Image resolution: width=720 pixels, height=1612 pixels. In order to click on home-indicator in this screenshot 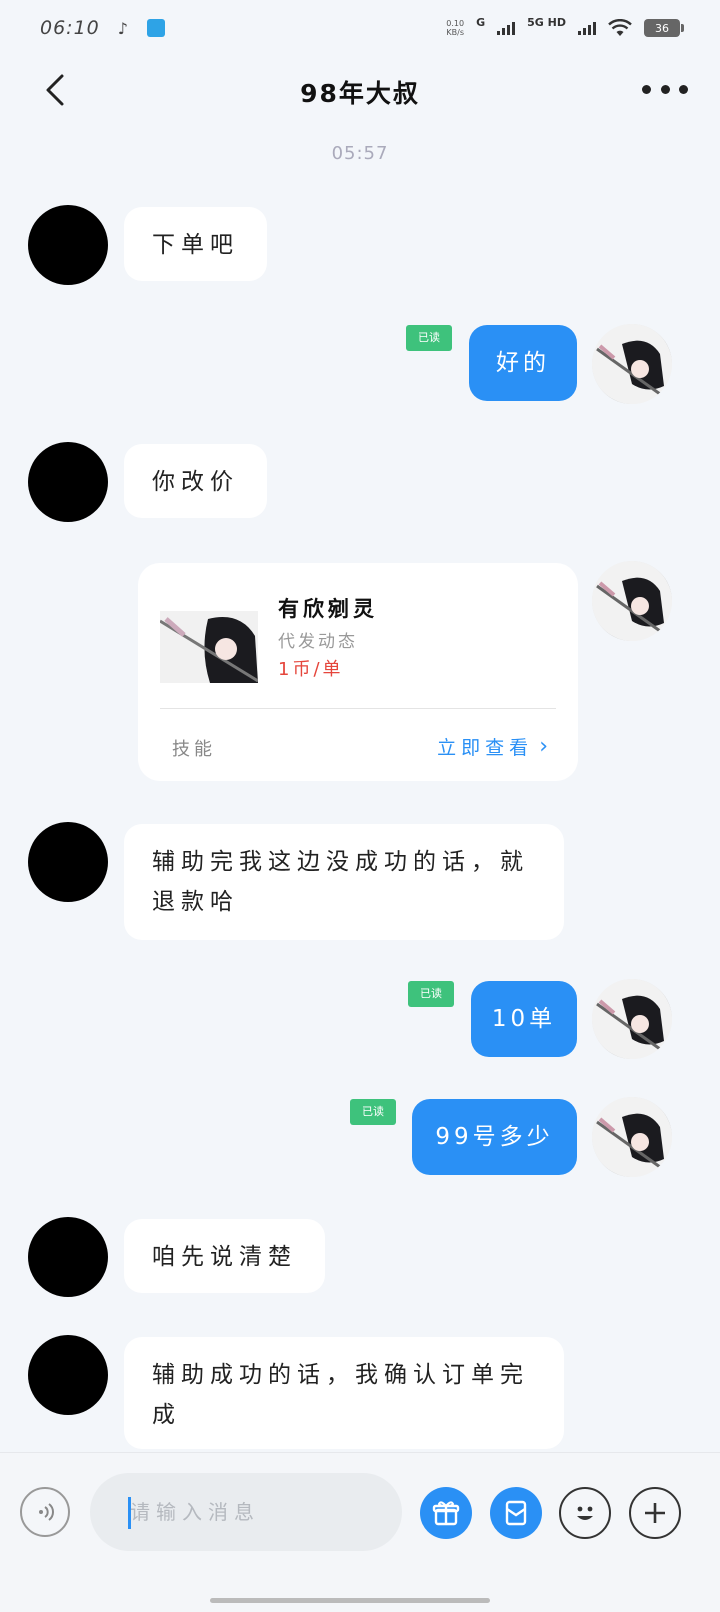, I will do `click(350, 1600)`.